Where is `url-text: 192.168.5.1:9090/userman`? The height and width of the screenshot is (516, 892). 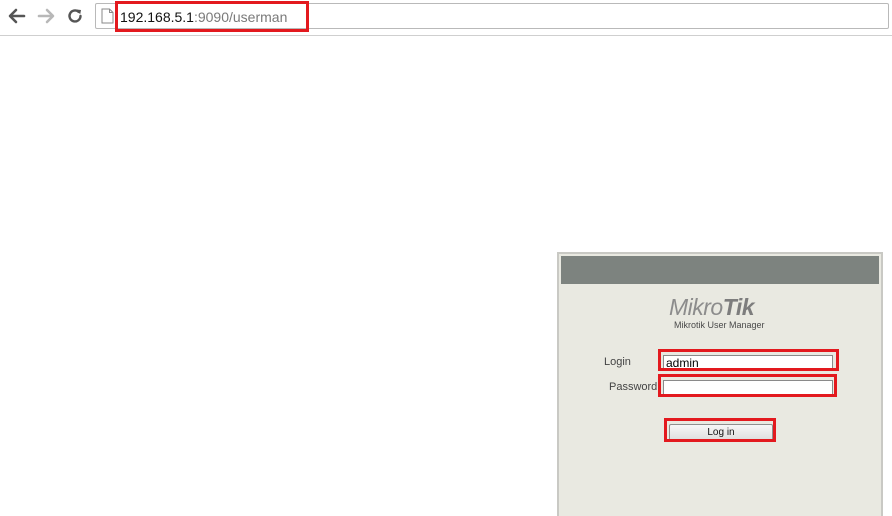 url-text: 192.168.5.1:9090/userman is located at coordinates (203, 17).